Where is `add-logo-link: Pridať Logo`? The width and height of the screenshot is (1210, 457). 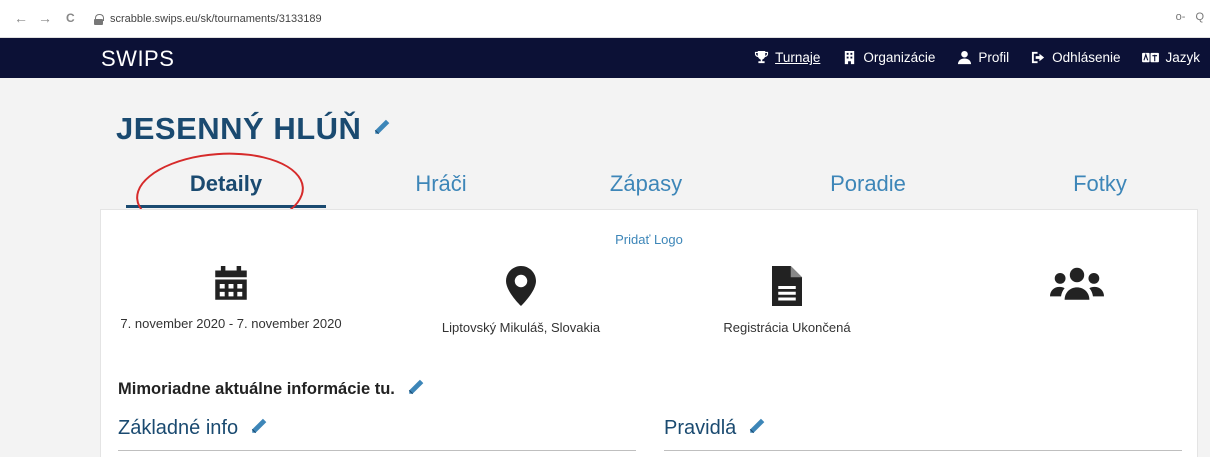
add-logo-link: Pridať Logo is located at coordinates (649, 239).